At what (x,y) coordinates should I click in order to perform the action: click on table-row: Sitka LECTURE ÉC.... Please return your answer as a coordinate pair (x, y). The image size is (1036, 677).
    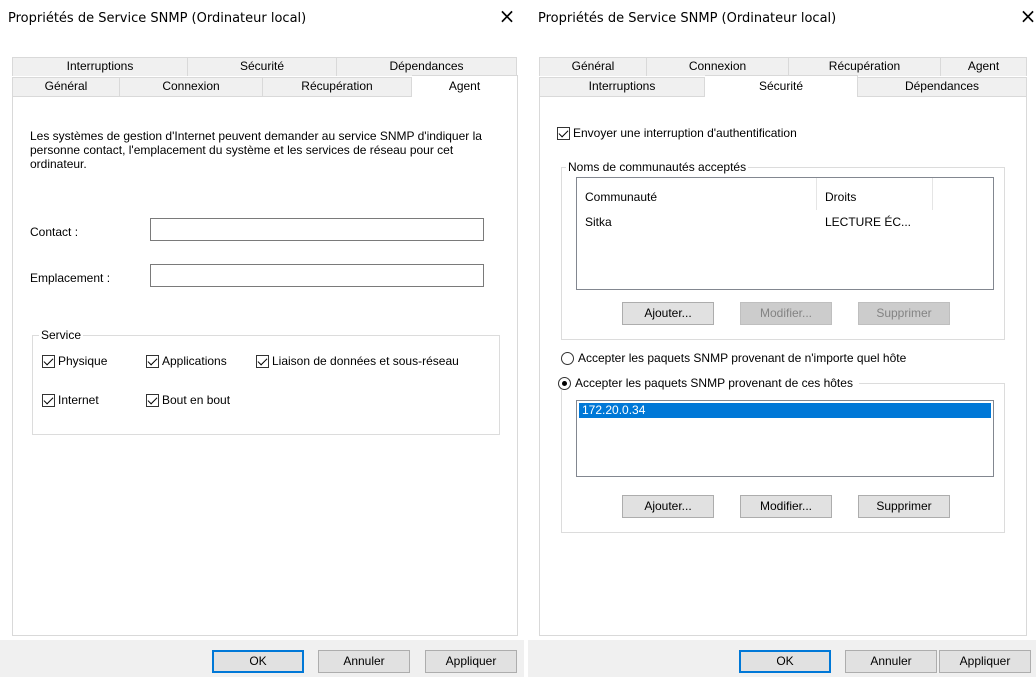
    Looking at the image, I should click on (785, 223).